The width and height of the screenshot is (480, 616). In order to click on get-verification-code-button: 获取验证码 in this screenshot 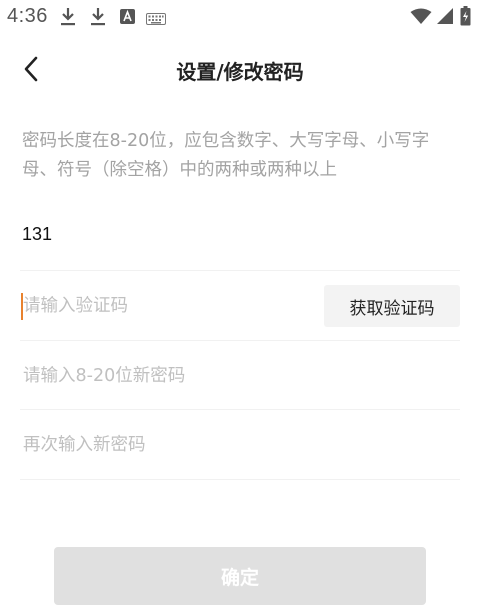, I will do `click(392, 306)`.